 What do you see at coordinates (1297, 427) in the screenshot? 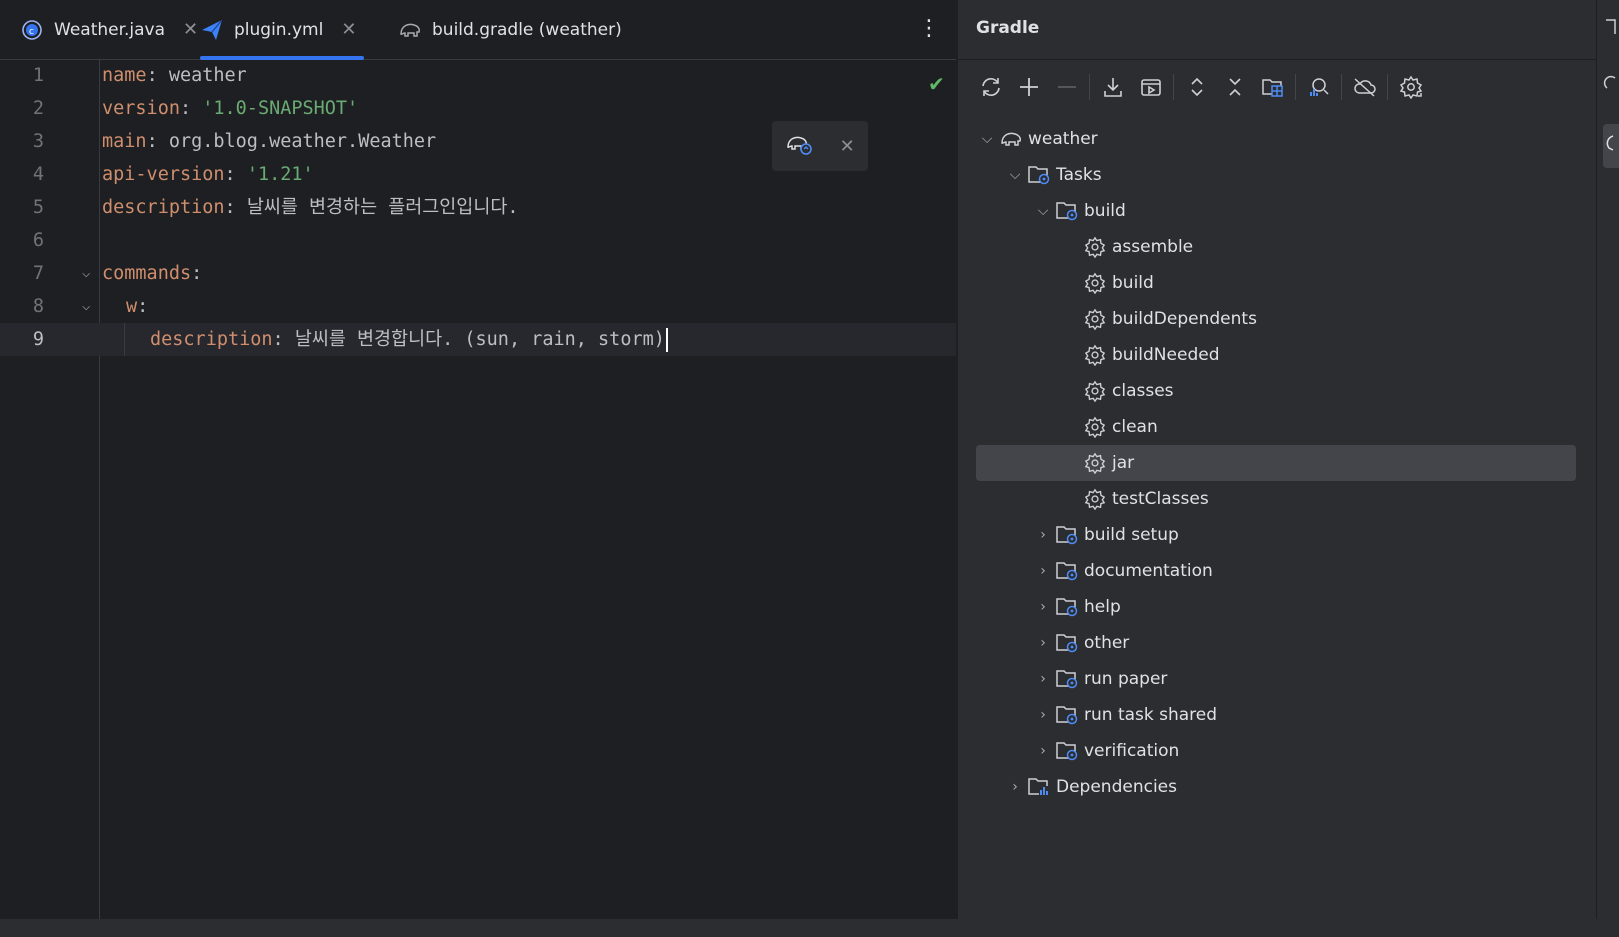
I see `task-clean: clean` at bounding box center [1297, 427].